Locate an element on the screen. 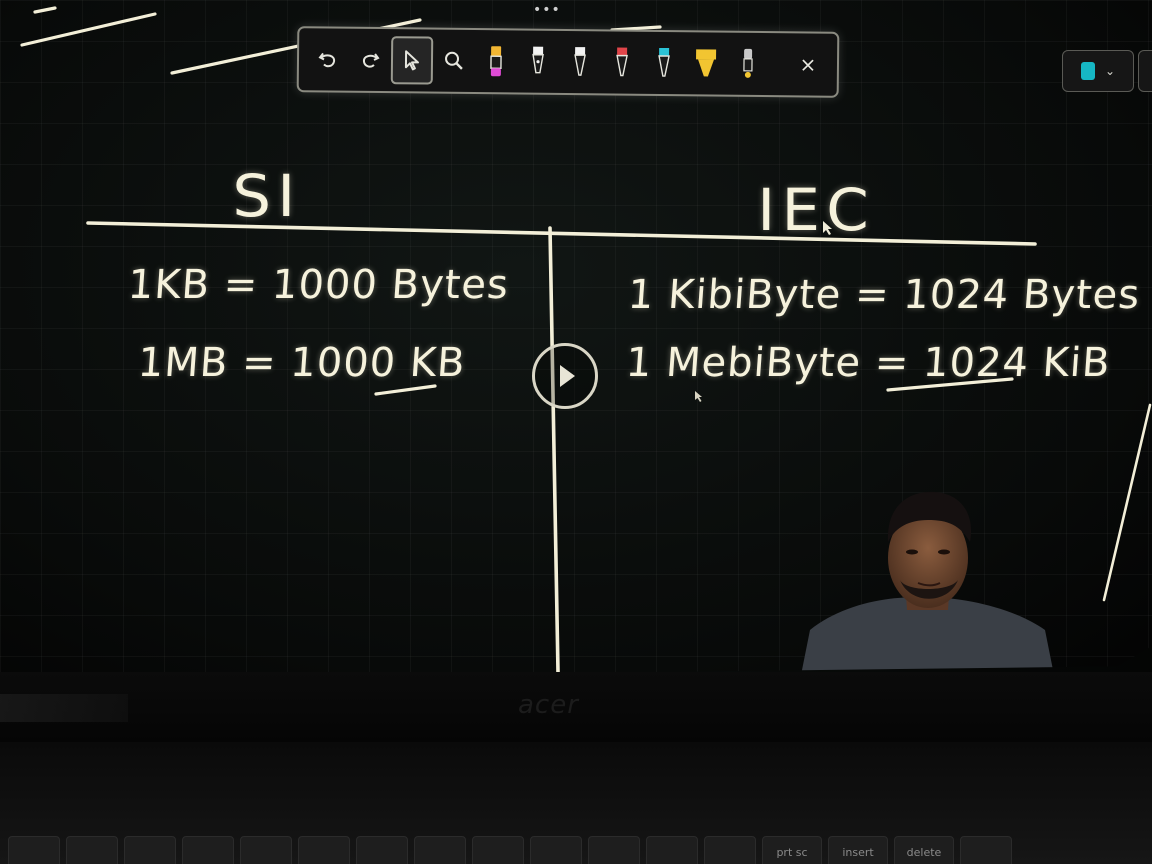 This screenshot has height=864, width=1152. redo-icon is located at coordinates (371, 60).